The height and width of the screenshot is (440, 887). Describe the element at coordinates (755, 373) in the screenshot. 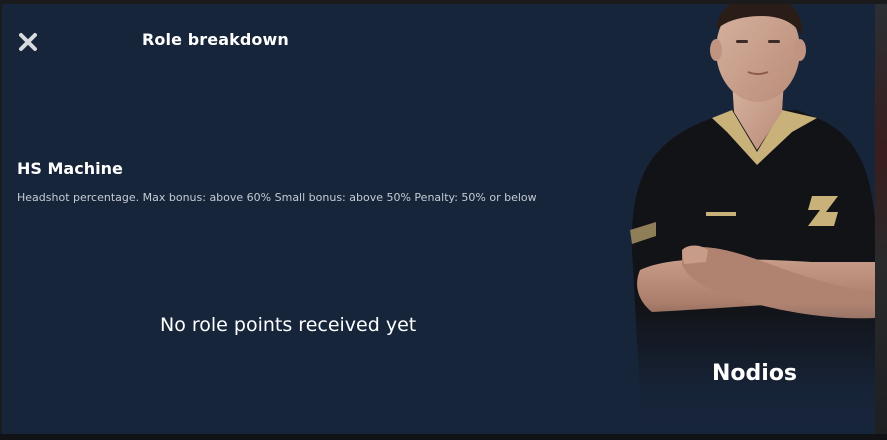

I see `player-name: Nodios` at that location.